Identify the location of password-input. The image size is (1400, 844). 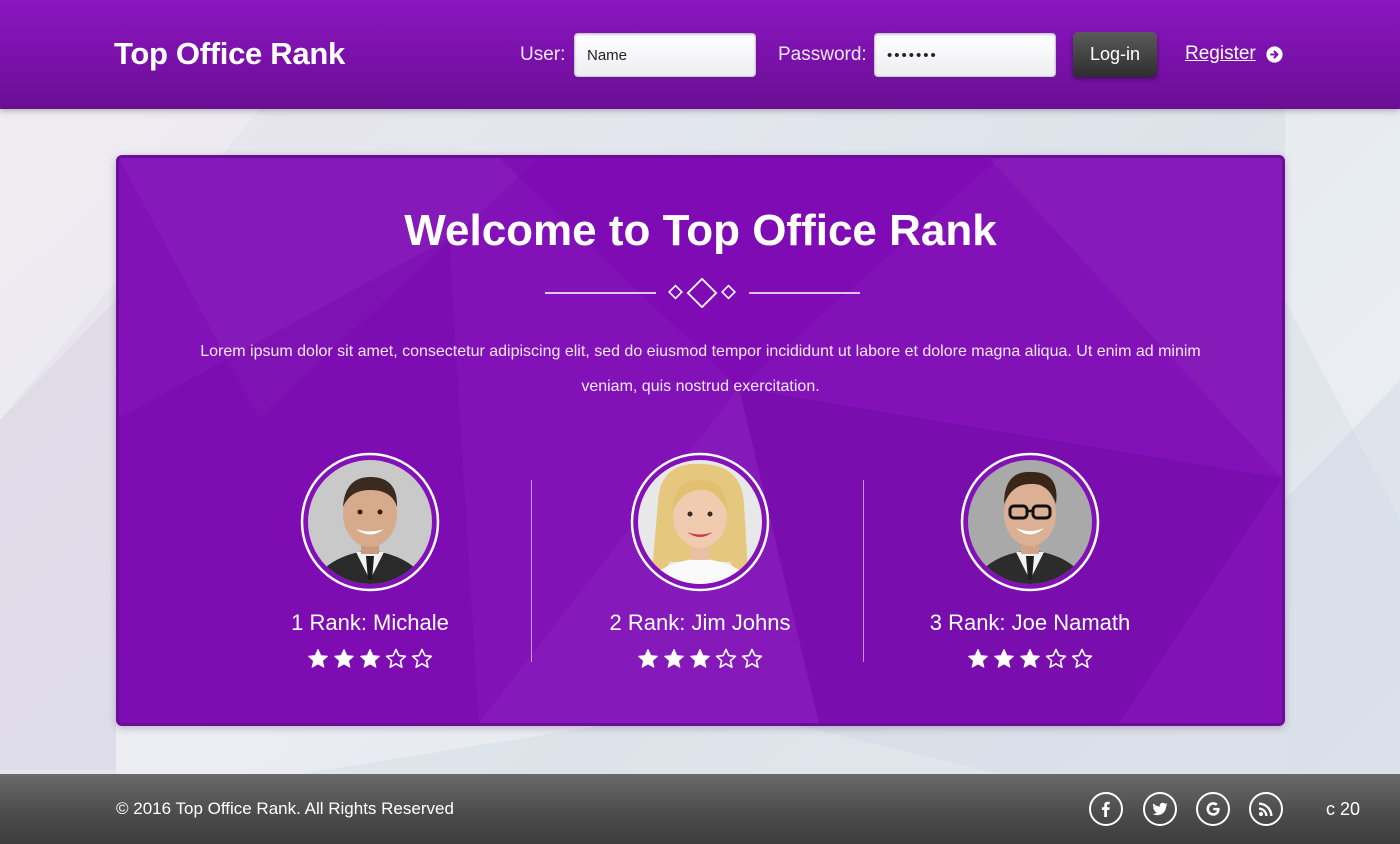
(965, 55).